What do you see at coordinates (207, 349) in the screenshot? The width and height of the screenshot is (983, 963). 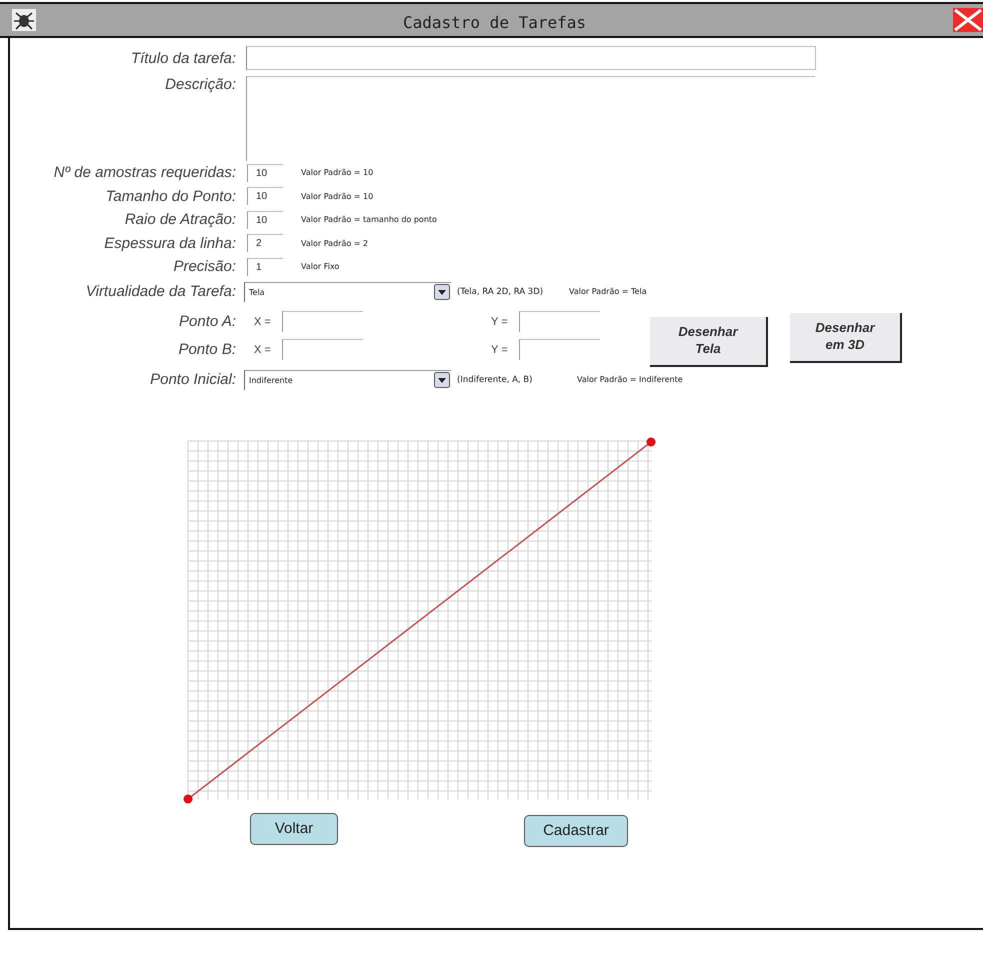 I see `field-label: Ponto B:` at bounding box center [207, 349].